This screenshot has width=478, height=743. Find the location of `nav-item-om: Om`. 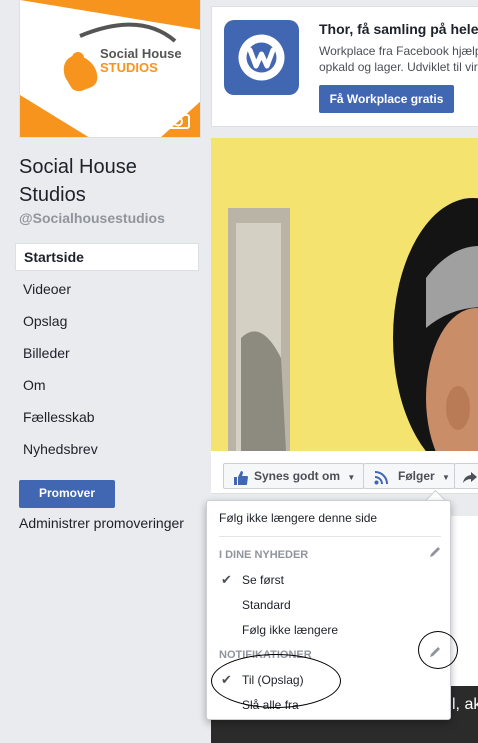

nav-item-om: Om is located at coordinates (107, 385).